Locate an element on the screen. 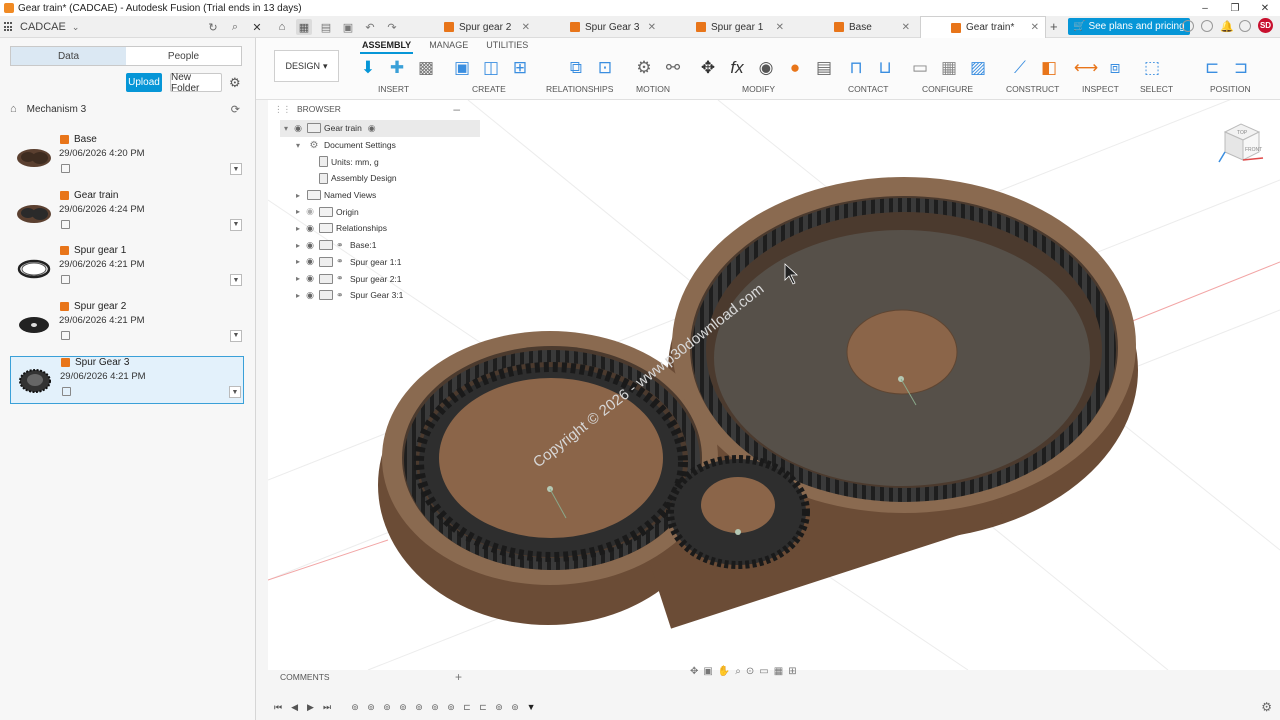 The width and height of the screenshot is (1280, 720). tree-item-component: ▸ ◉ ⚭ Spur gear 2:1 is located at coordinates (380, 278).